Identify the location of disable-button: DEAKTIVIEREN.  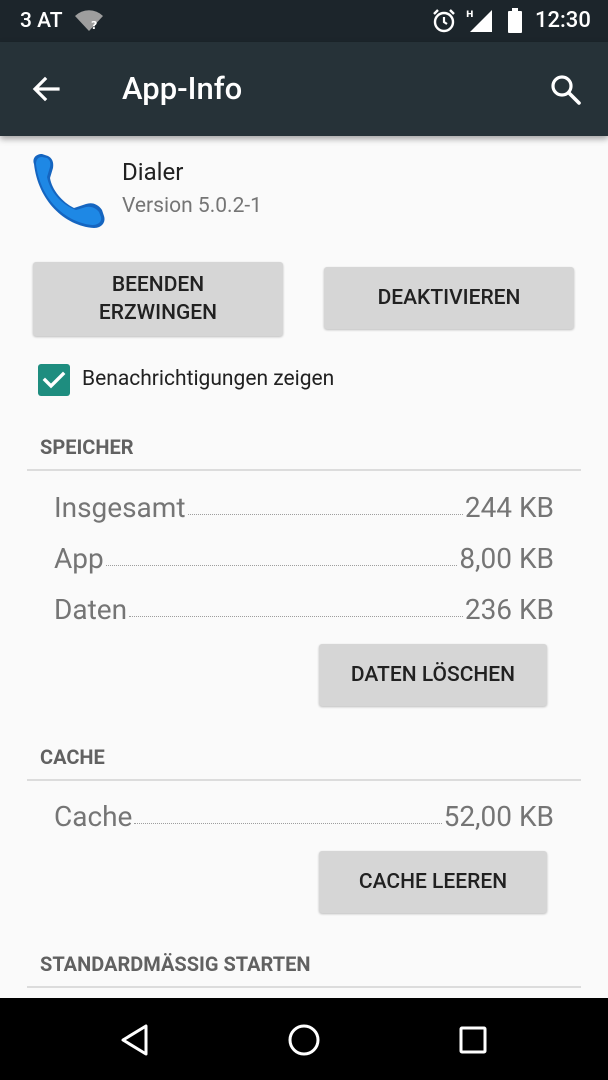
(449, 298).